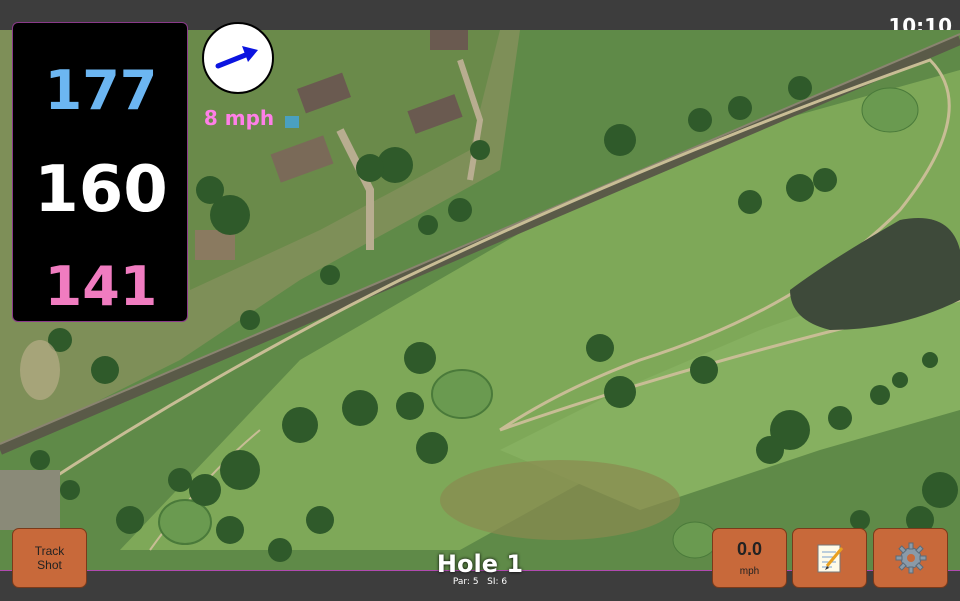 The image size is (960, 601). I want to click on wind-arrow-icon, so click(236, 57).